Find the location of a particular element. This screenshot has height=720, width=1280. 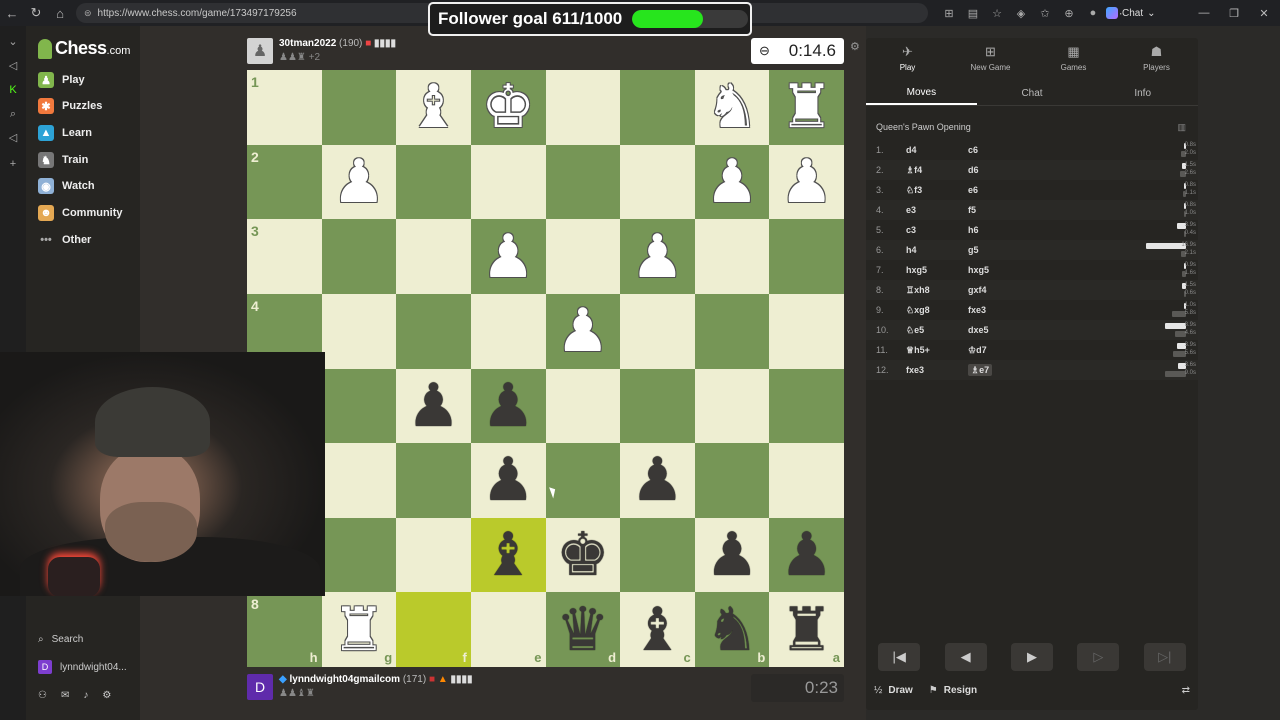

square-f2 is located at coordinates (433, 182).